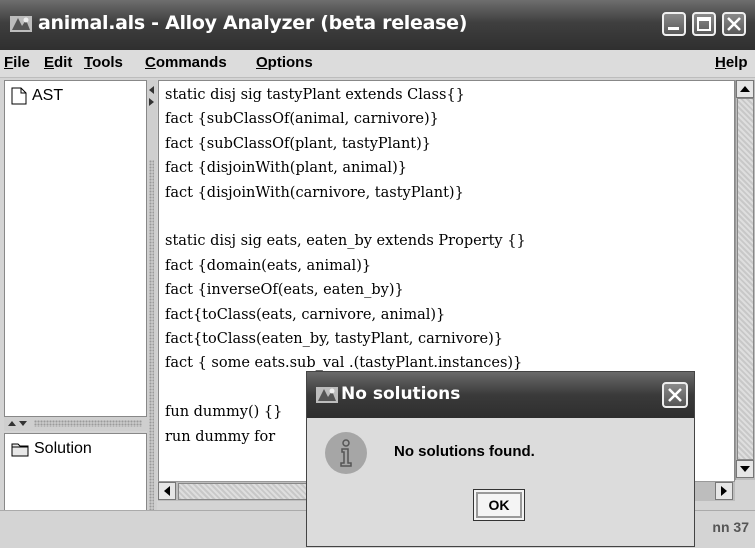  I want to click on horizontal-splitter, so click(75, 424).